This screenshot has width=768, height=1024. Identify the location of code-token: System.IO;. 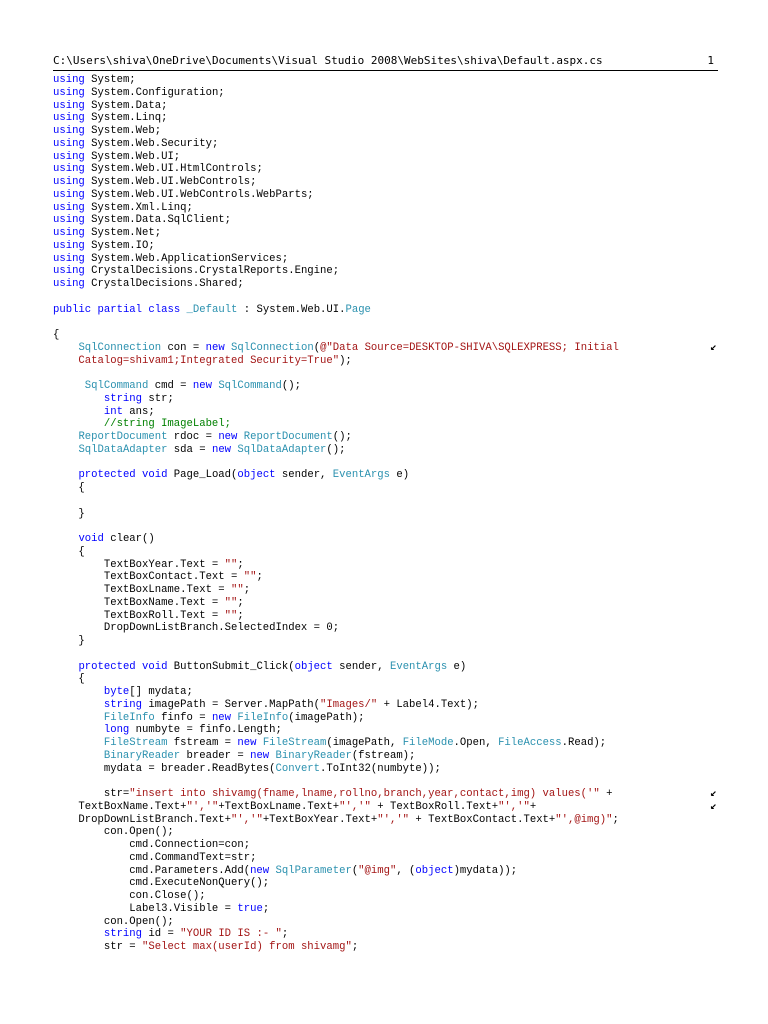
(119, 245).